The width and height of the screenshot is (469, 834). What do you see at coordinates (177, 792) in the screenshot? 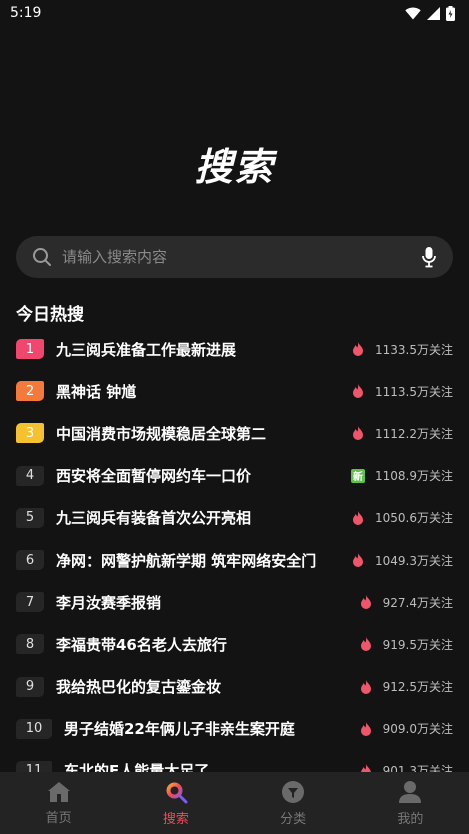
I see `search-tab-icon` at bounding box center [177, 792].